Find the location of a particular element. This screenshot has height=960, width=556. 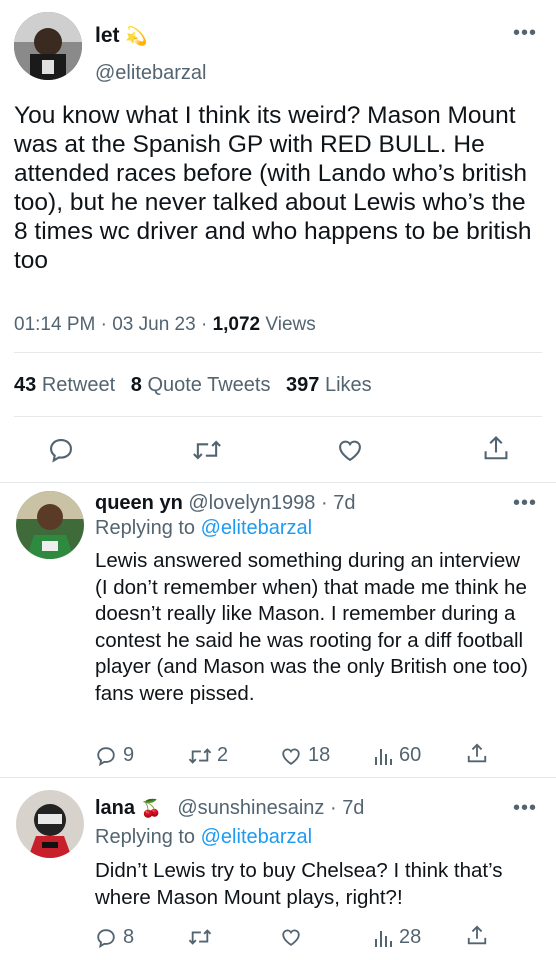

cherry-emoji: 🍒 is located at coordinates (151, 808).